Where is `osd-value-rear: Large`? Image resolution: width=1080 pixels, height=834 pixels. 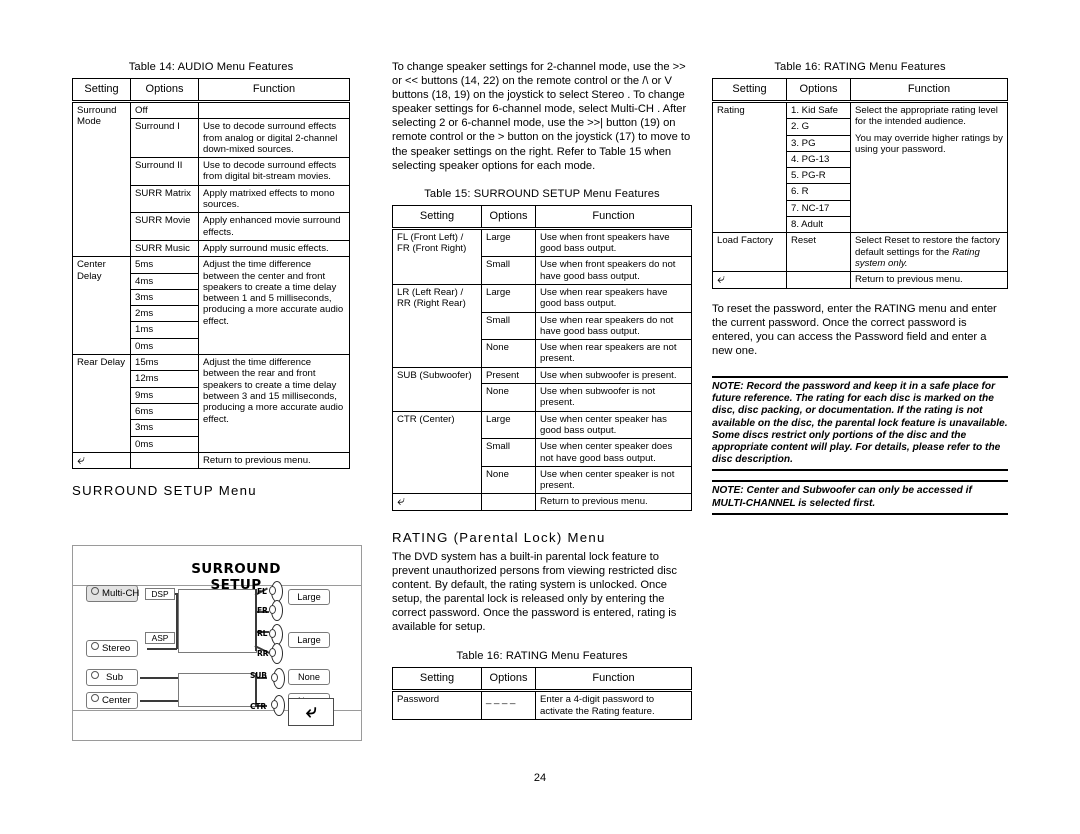
osd-value-rear: Large is located at coordinates (309, 640).